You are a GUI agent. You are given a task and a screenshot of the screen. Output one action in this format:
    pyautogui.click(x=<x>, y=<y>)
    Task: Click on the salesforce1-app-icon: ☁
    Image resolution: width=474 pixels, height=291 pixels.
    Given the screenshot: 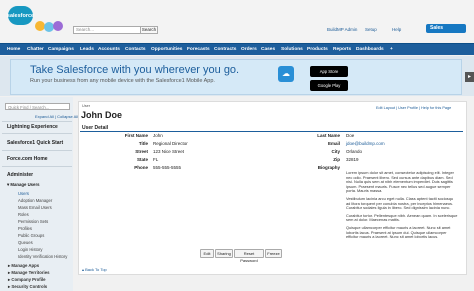 What is the action you would take?
    pyautogui.click(x=286, y=74)
    